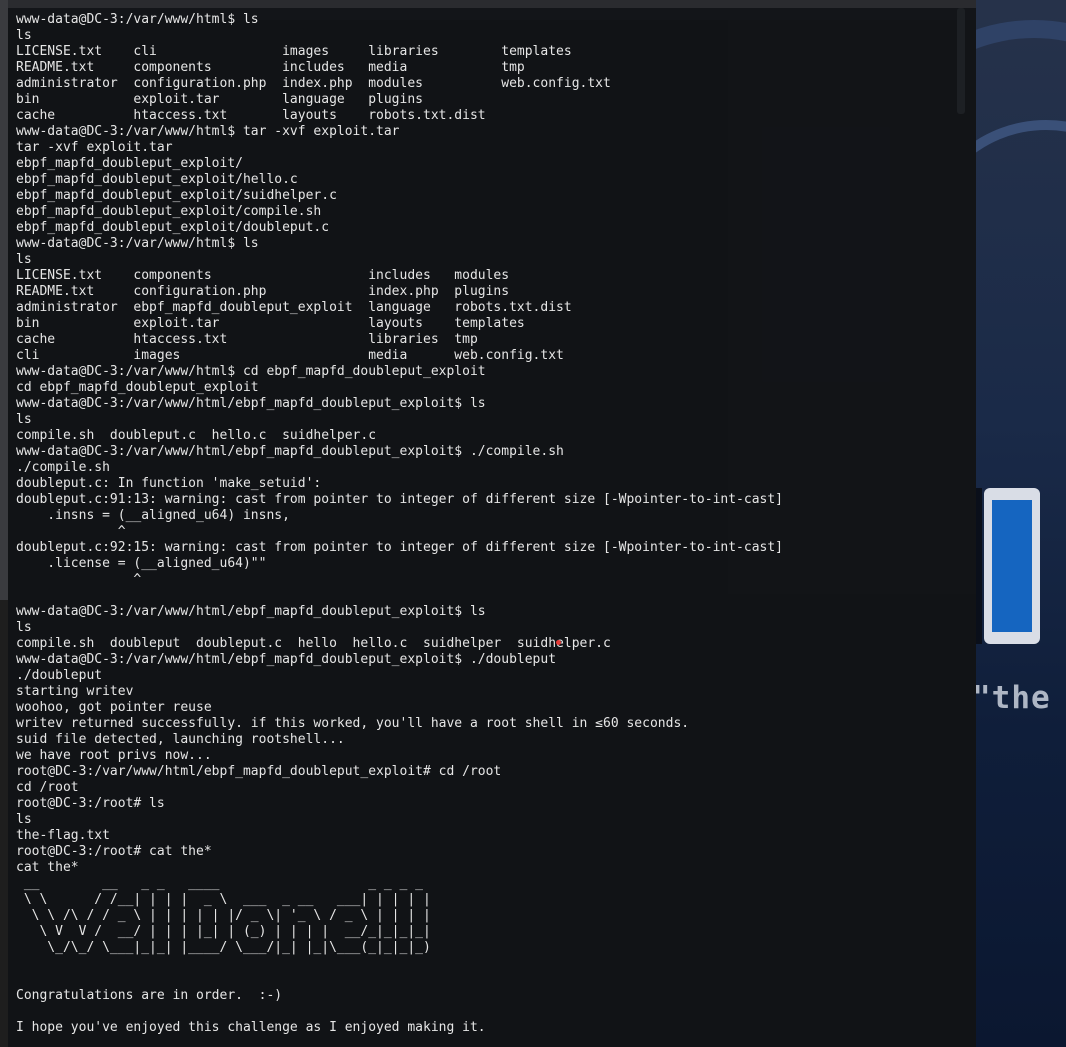 This screenshot has width=1066, height=1047. What do you see at coordinates (173, 227) in the screenshot?
I see `terminal-line: ebpf_mapfd_doubleput_exploit/doubleput.c` at bounding box center [173, 227].